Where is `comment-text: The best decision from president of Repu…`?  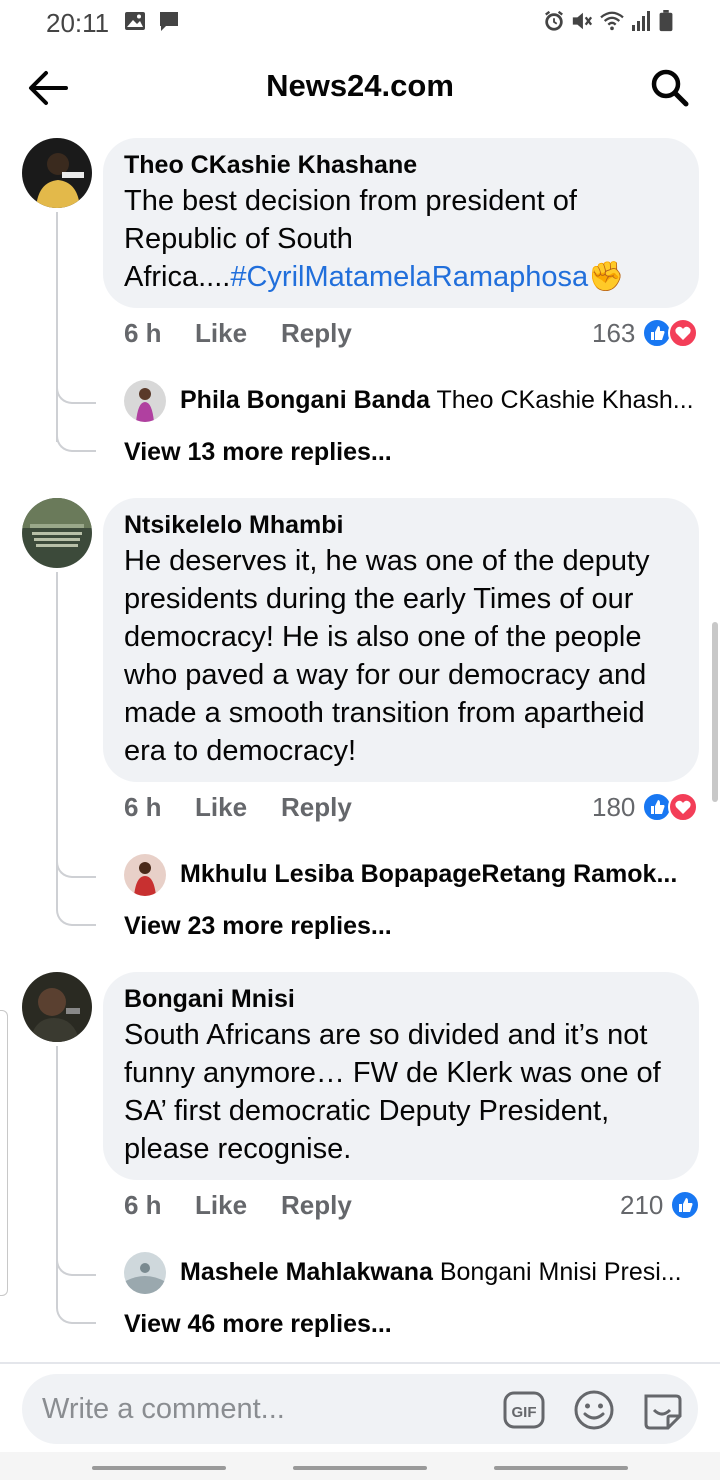 comment-text: The best decision from president of Repu… is located at coordinates (374, 239).